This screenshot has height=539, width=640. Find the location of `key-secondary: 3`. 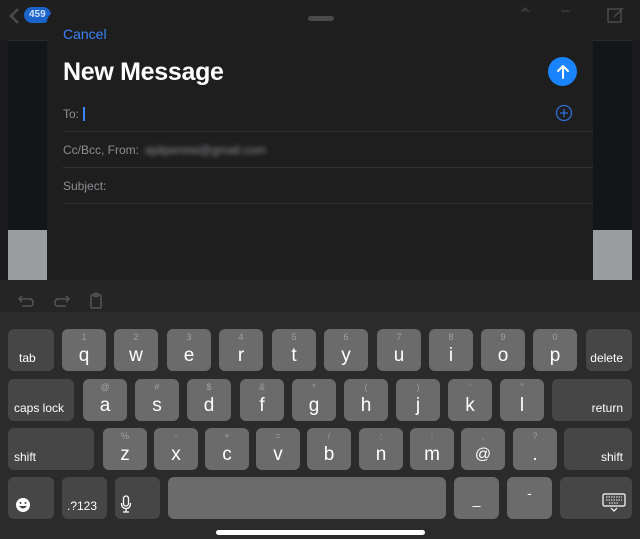

key-secondary: 3 is located at coordinates (189, 337).